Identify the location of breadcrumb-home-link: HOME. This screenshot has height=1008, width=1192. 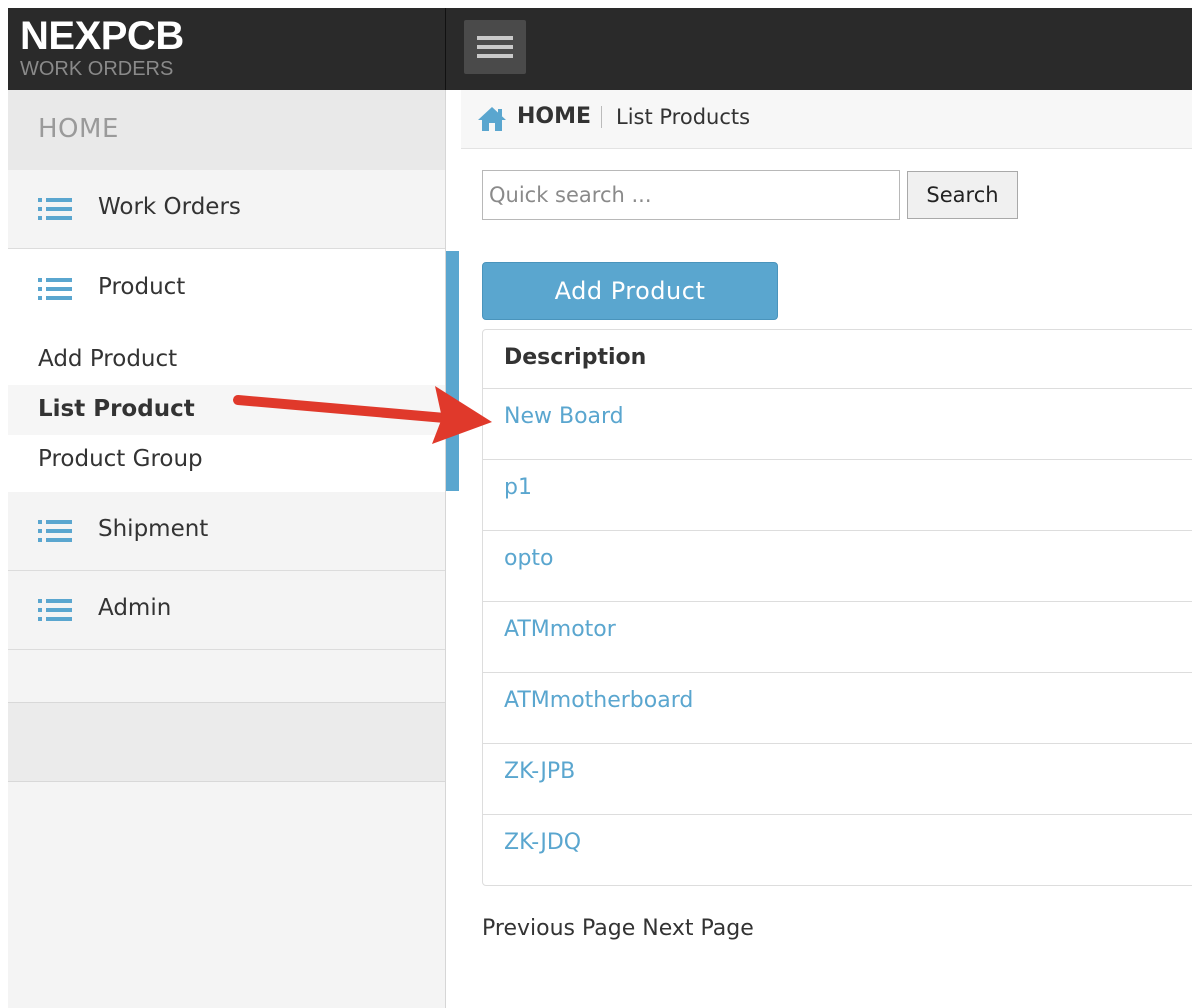
(554, 116).